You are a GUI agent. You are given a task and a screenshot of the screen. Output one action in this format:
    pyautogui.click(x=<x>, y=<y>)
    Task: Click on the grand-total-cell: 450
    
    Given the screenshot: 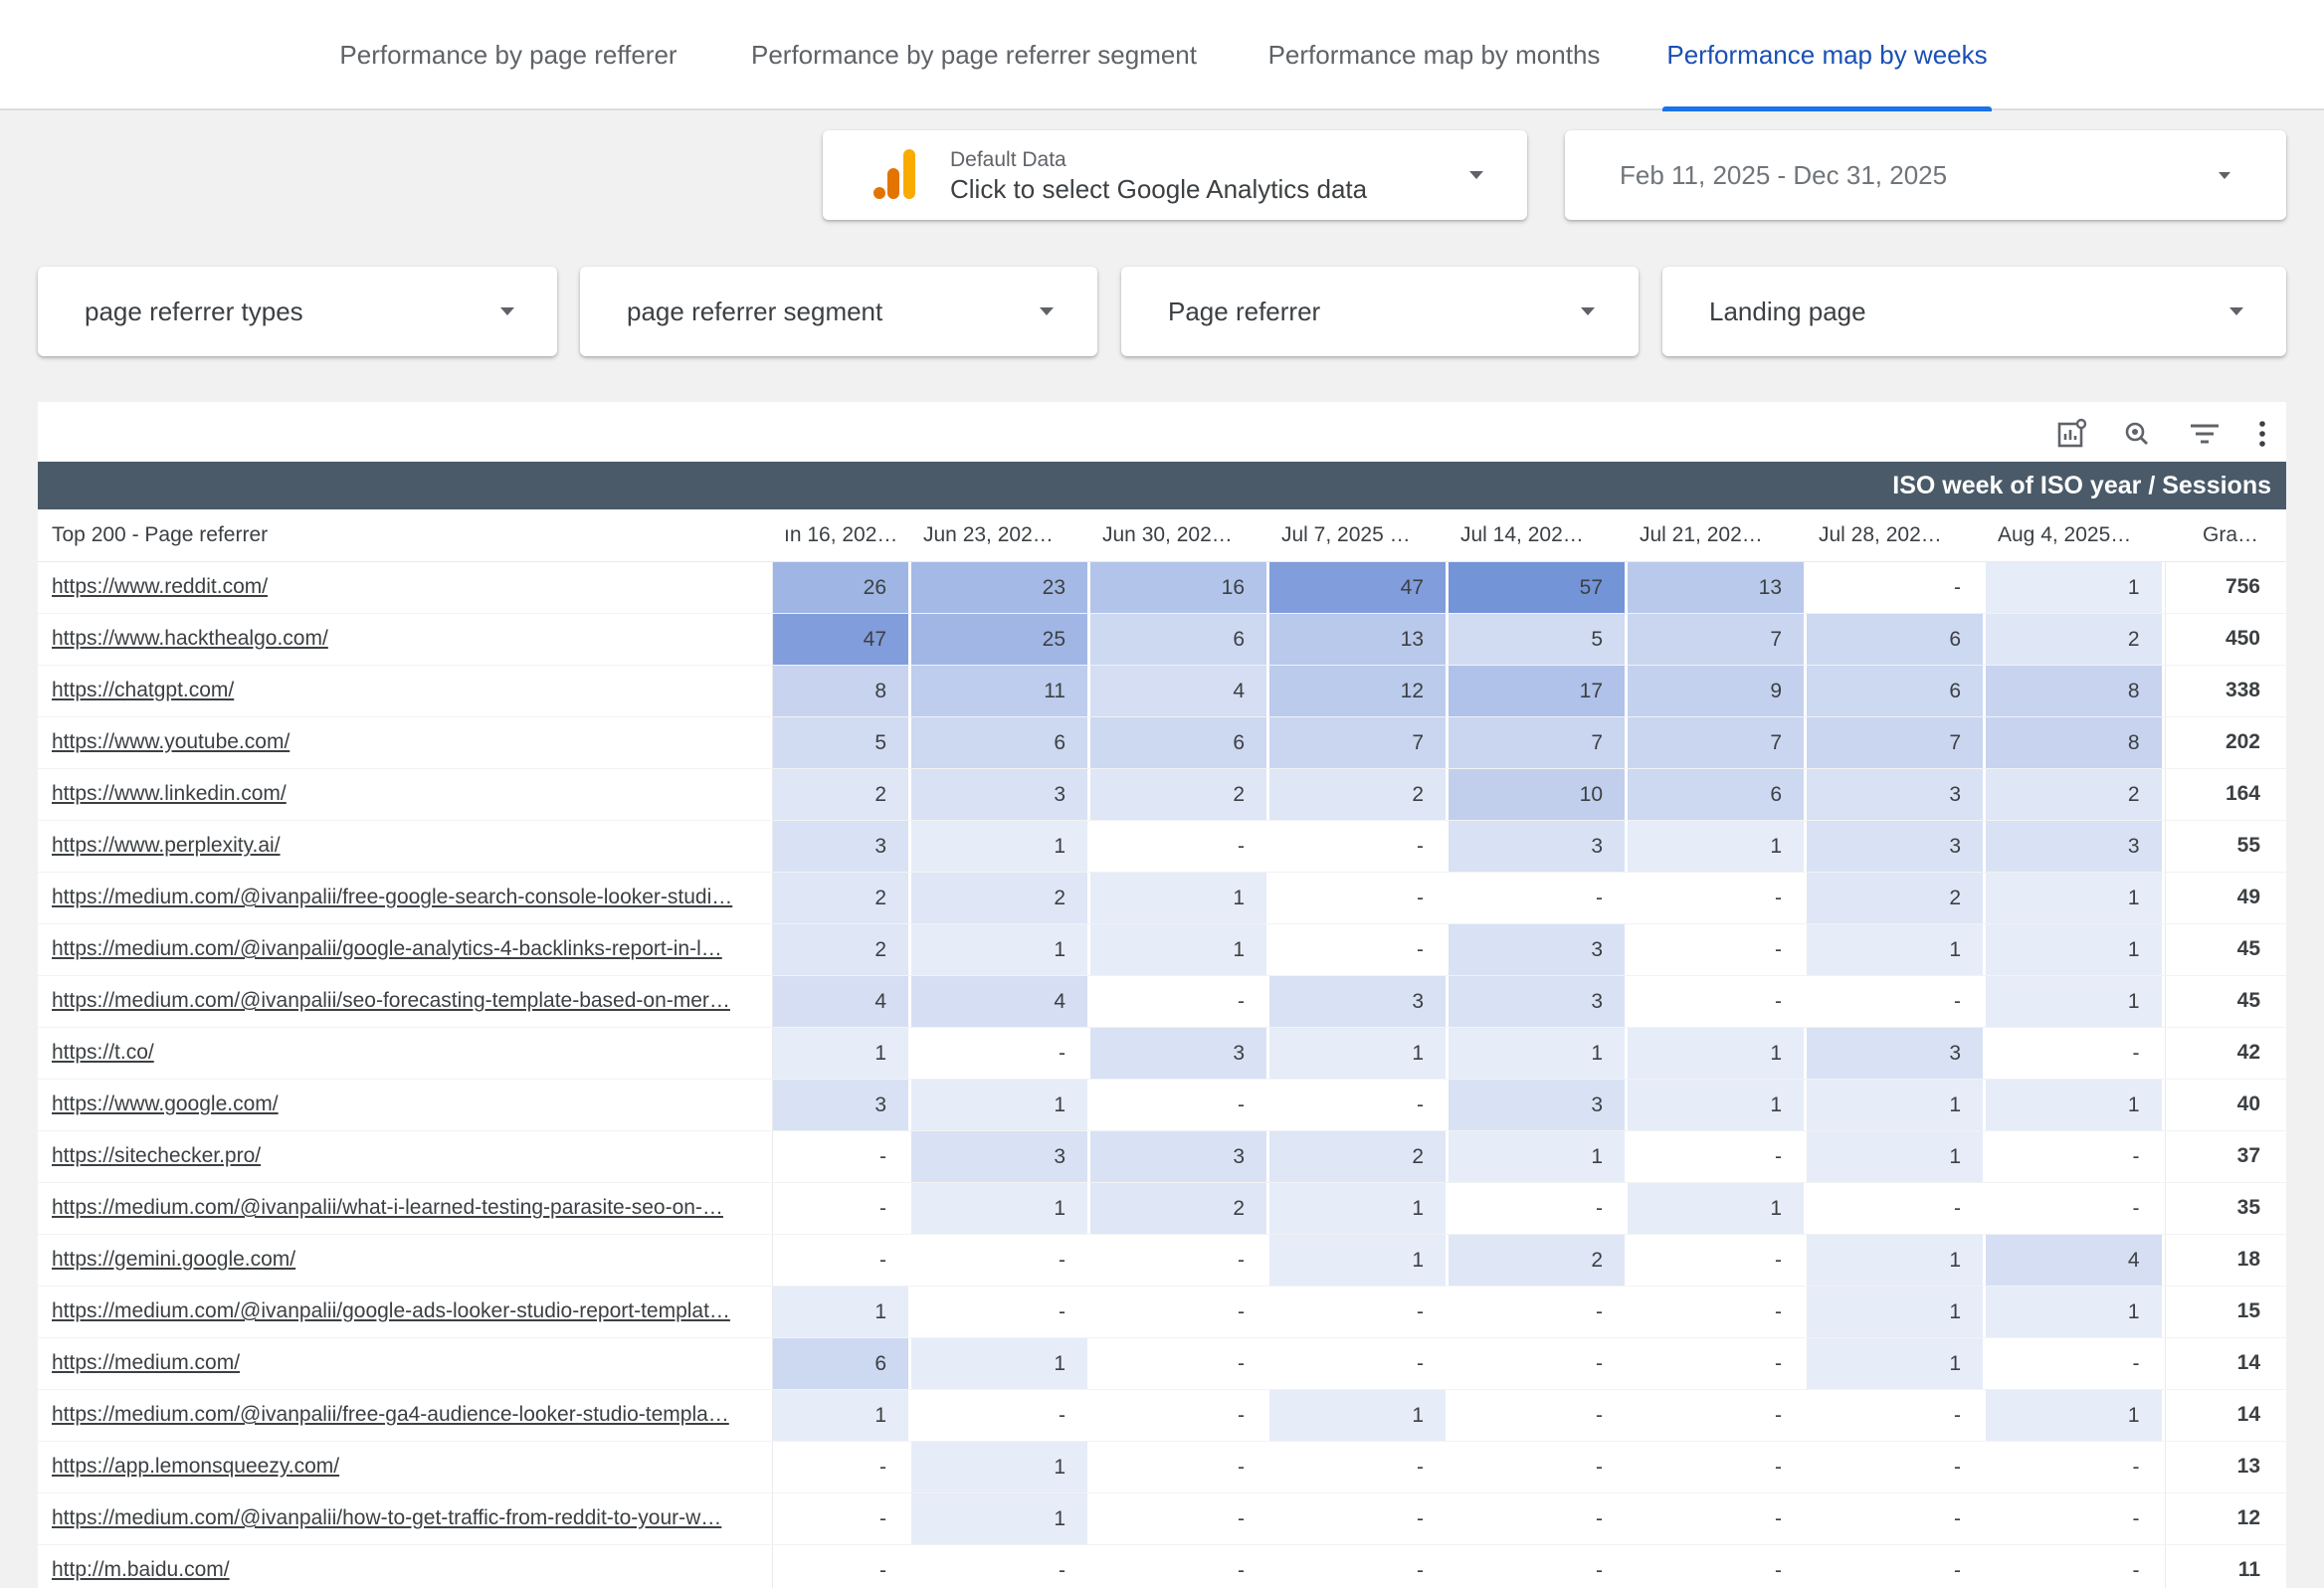 What is the action you would take?
    pyautogui.click(x=2225, y=639)
    